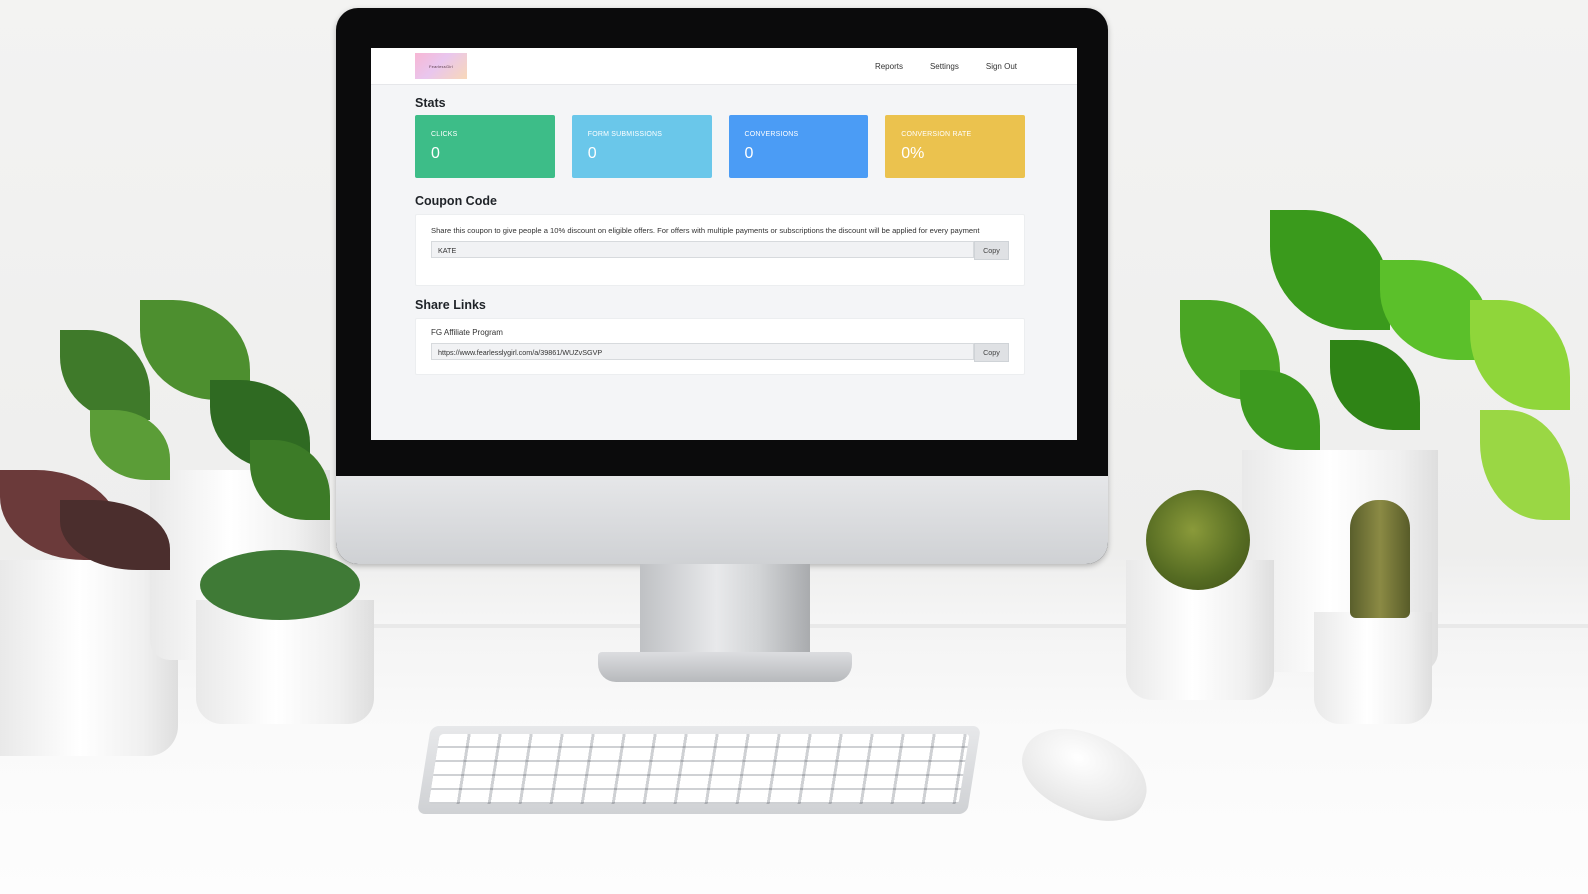 The height and width of the screenshot is (894, 1588). I want to click on nav-link-sign-out: Sign Out, so click(1001, 66).